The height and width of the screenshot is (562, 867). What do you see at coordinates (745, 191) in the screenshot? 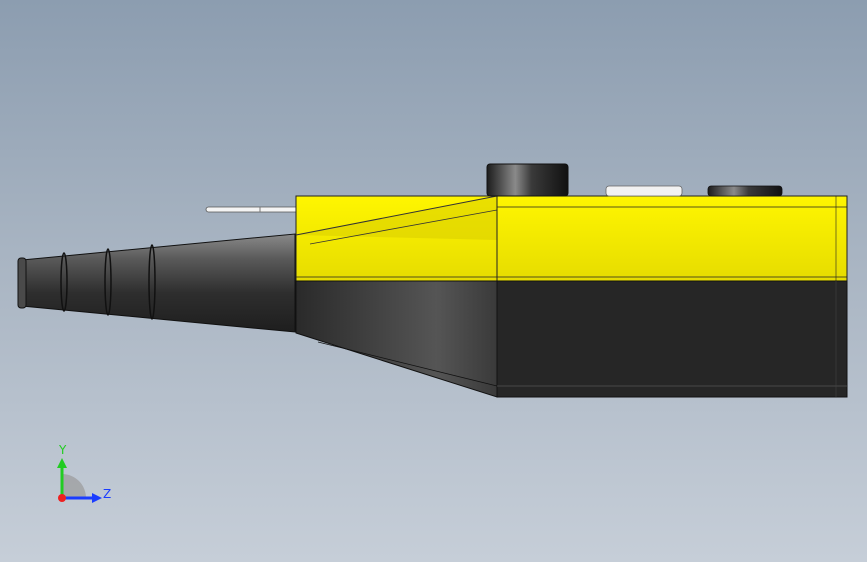
I see `black-pushbutton` at bounding box center [745, 191].